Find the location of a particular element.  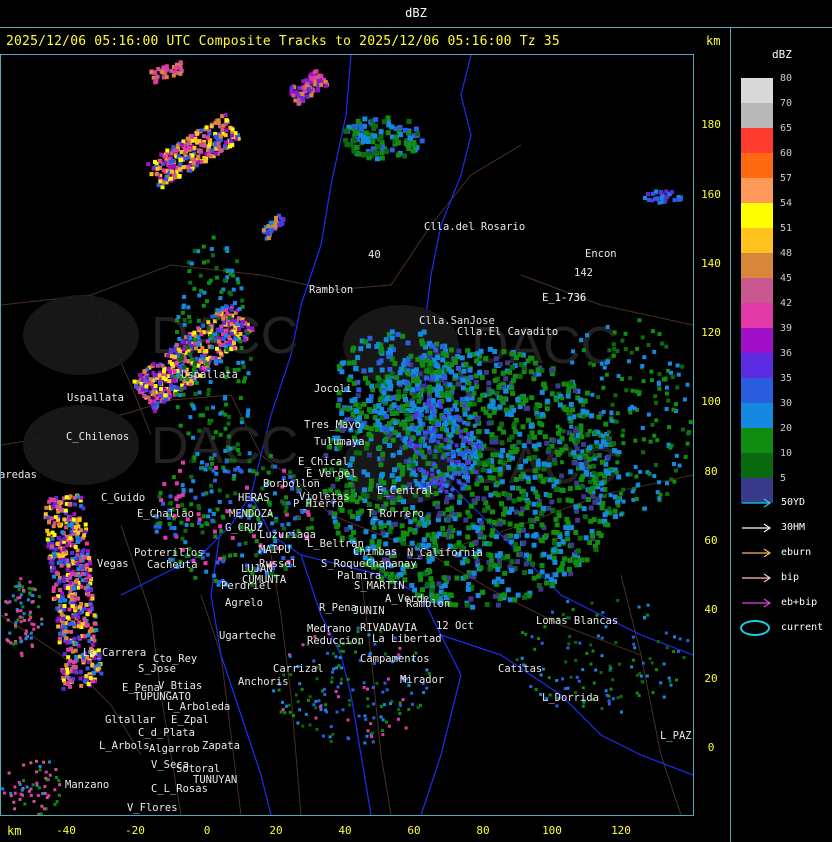

place-label: Potrerillos is located at coordinates (169, 553).